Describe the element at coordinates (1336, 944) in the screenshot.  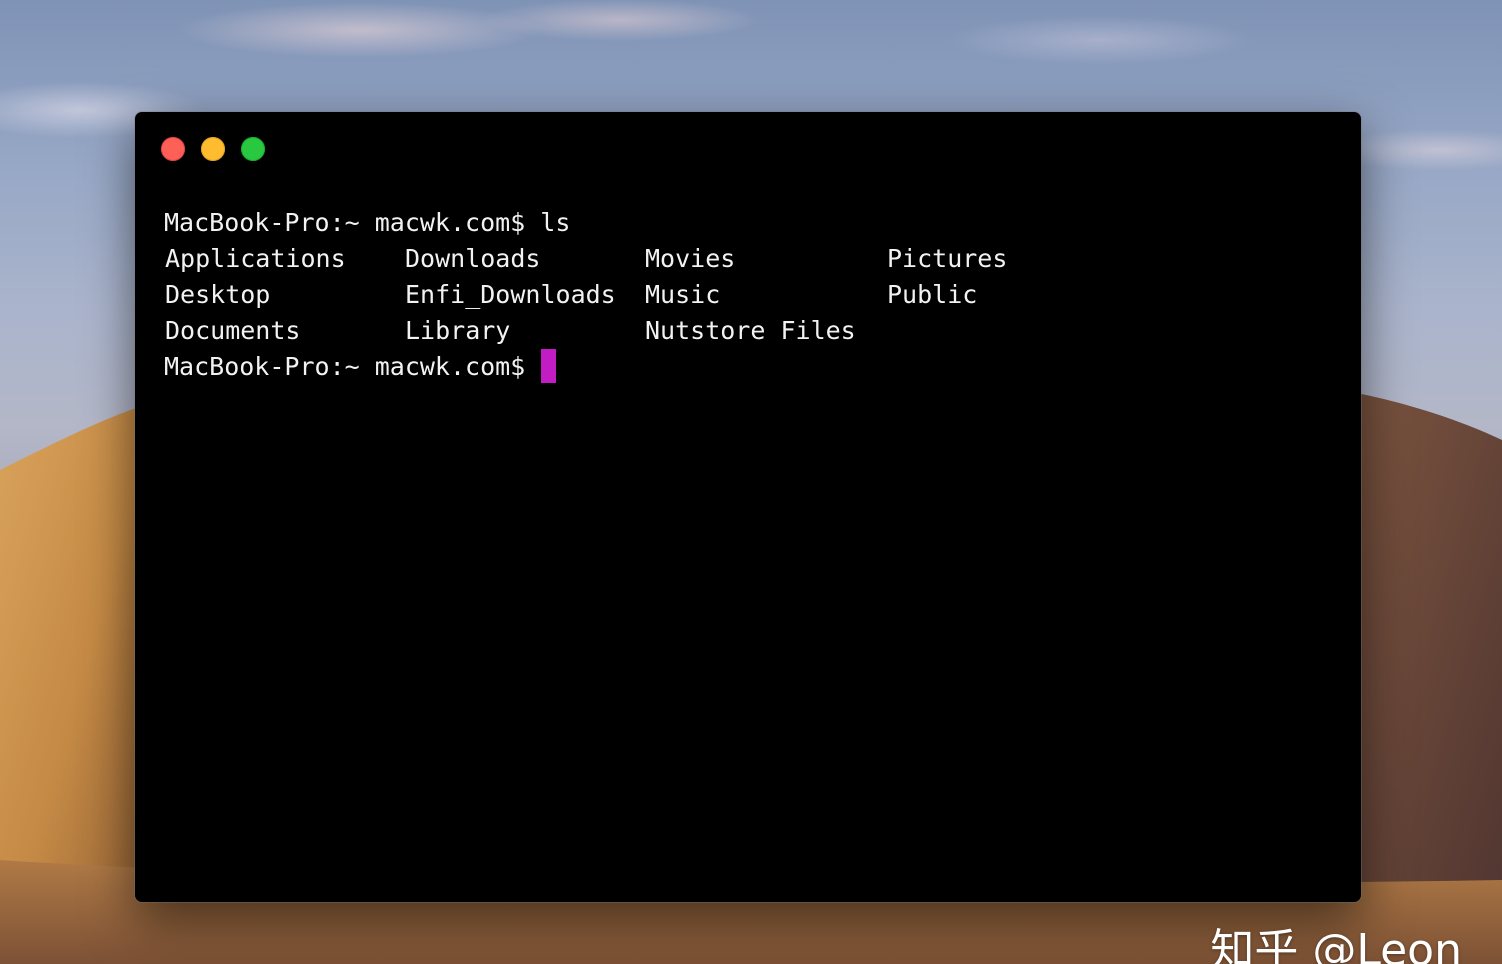
I see `watermark: 知乎 @Leon` at that location.